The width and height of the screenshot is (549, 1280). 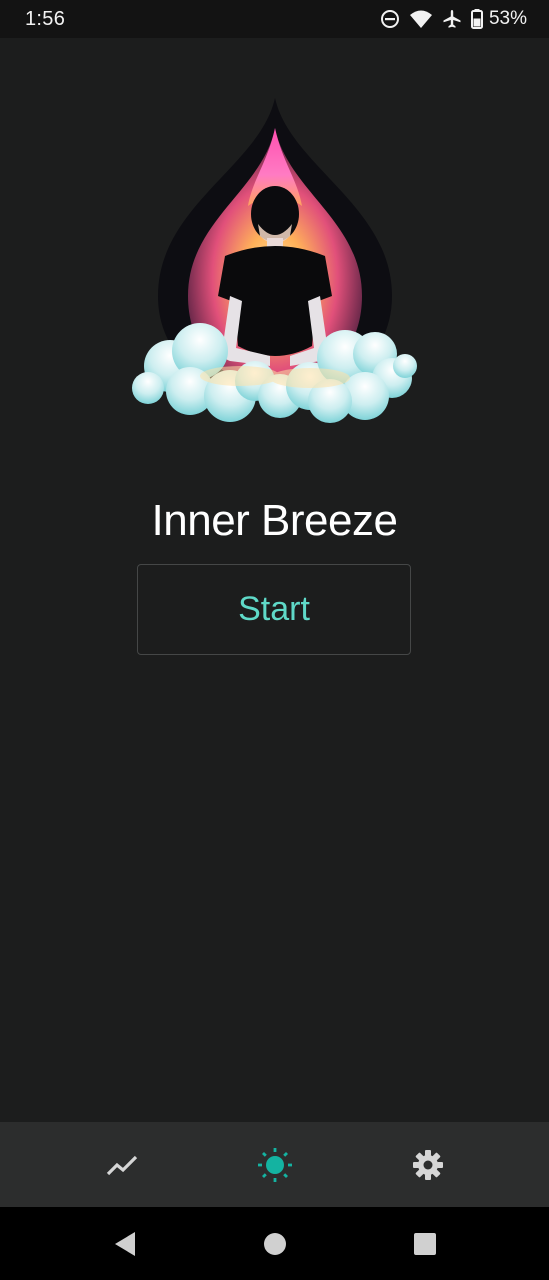 What do you see at coordinates (420, 19) in the screenshot?
I see `wifi-icon` at bounding box center [420, 19].